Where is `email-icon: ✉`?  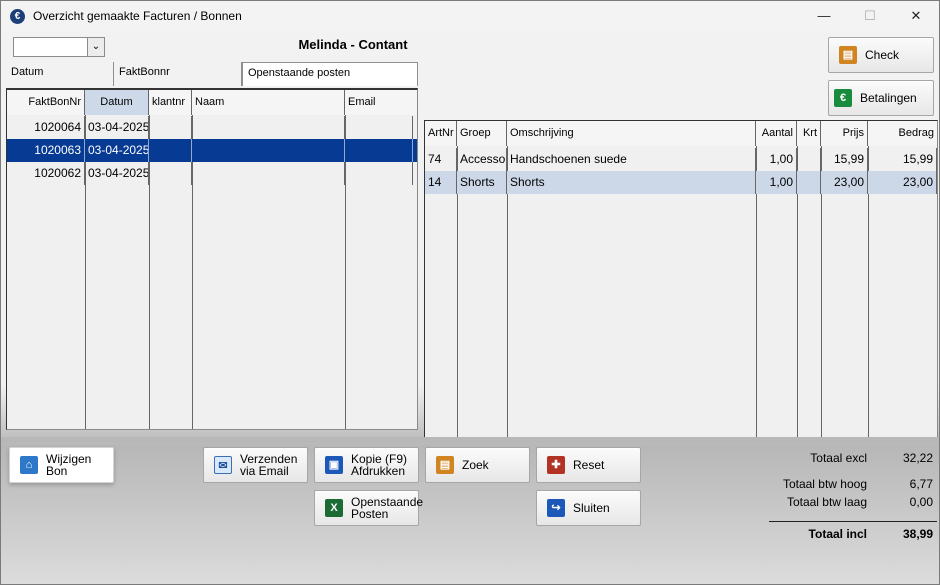 email-icon: ✉ is located at coordinates (223, 465).